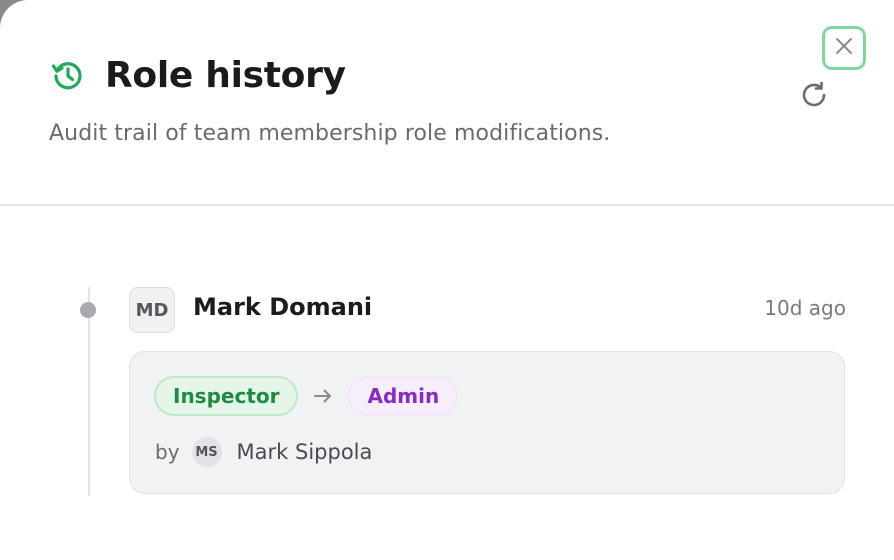 The height and width of the screenshot is (560, 894). What do you see at coordinates (89, 391) in the screenshot?
I see `timeline-line` at bounding box center [89, 391].